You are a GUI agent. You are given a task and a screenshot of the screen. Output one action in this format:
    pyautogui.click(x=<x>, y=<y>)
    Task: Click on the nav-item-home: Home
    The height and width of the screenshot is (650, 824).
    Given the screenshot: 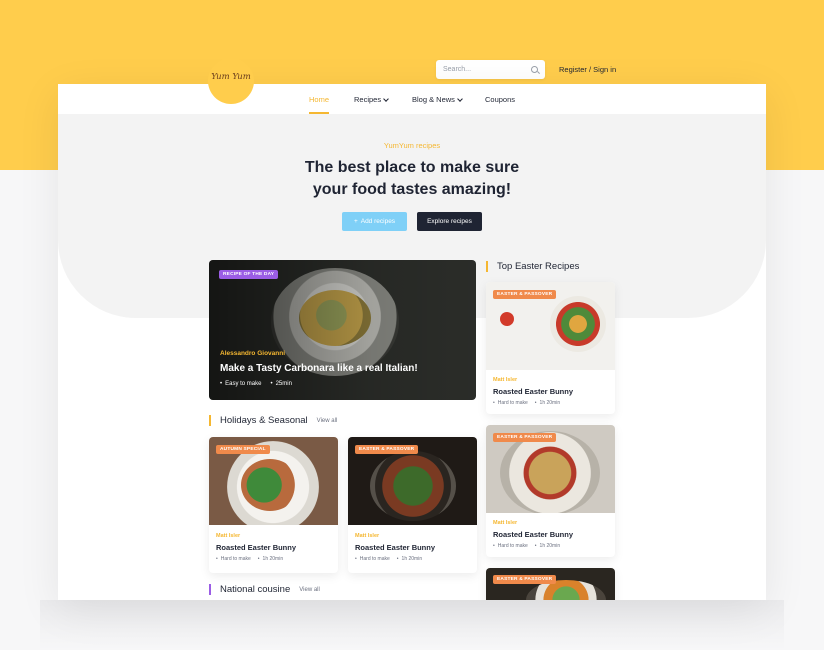 What is the action you would take?
    pyautogui.click(x=319, y=99)
    